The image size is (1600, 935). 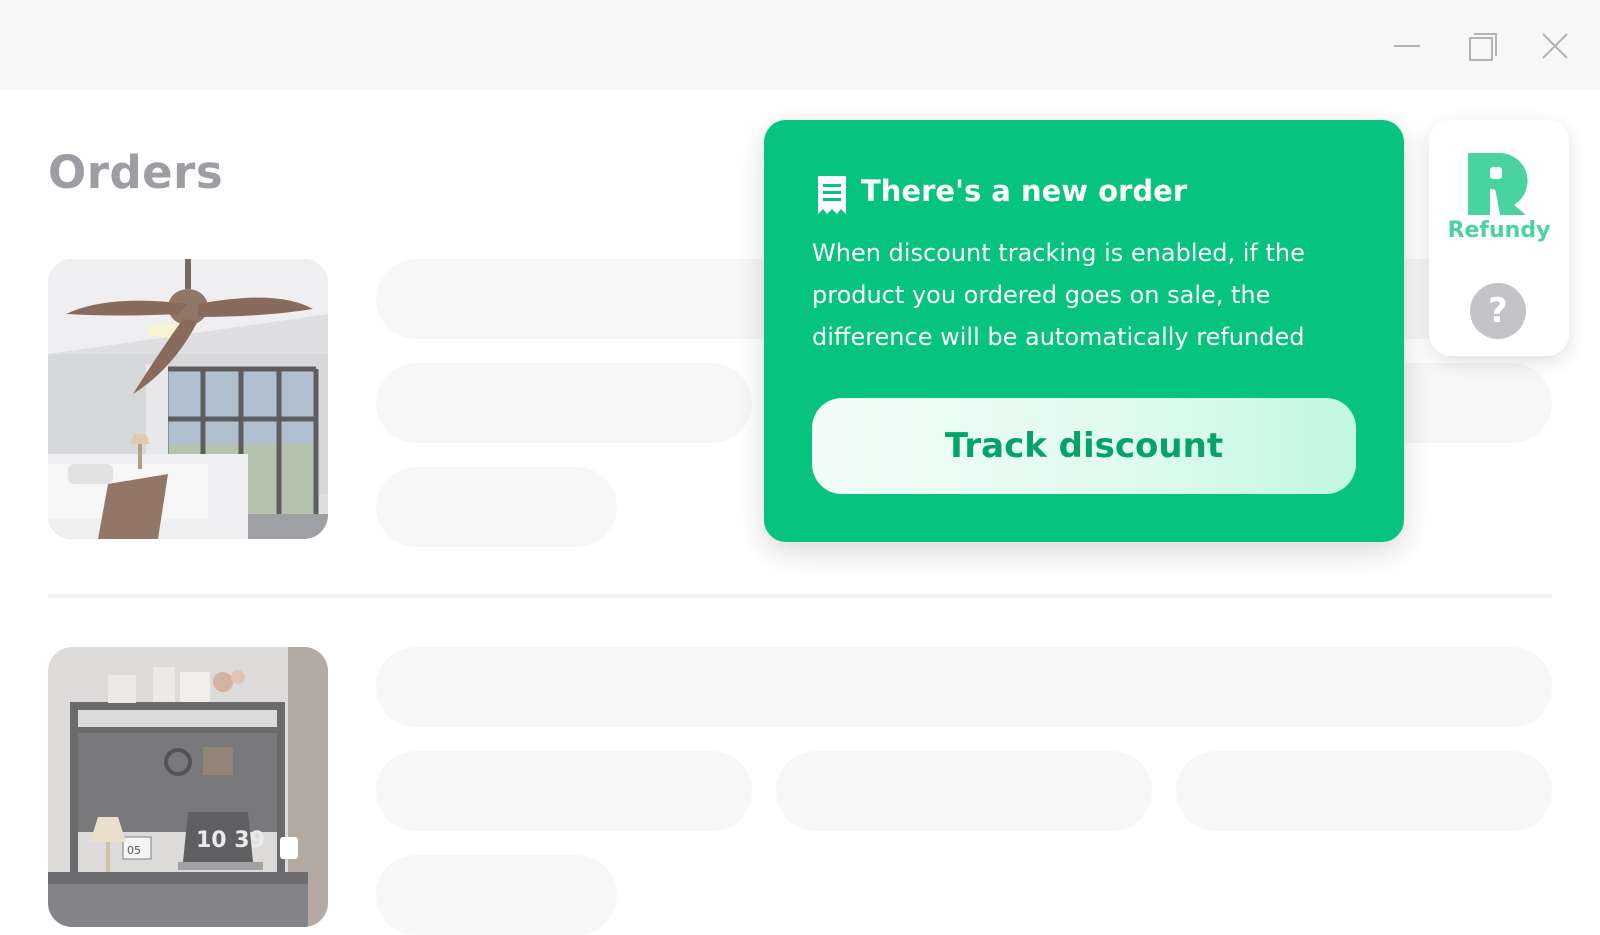 I want to click on help-button: ?, so click(x=1498, y=311).